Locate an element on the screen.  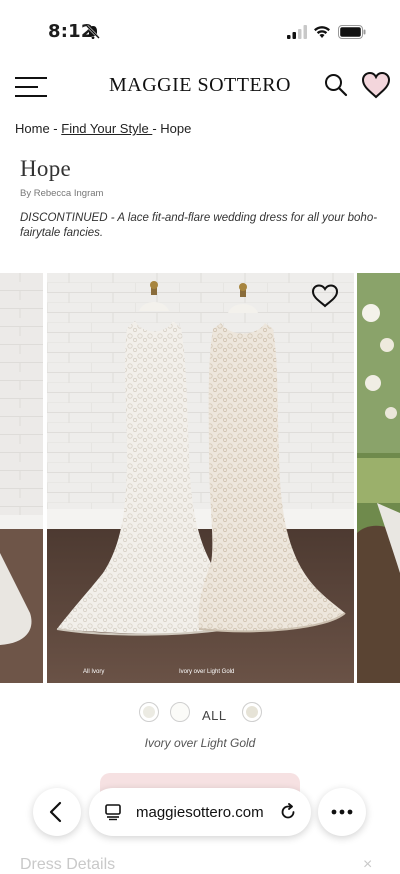
tab-overview-icon is located at coordinates (113, 812).